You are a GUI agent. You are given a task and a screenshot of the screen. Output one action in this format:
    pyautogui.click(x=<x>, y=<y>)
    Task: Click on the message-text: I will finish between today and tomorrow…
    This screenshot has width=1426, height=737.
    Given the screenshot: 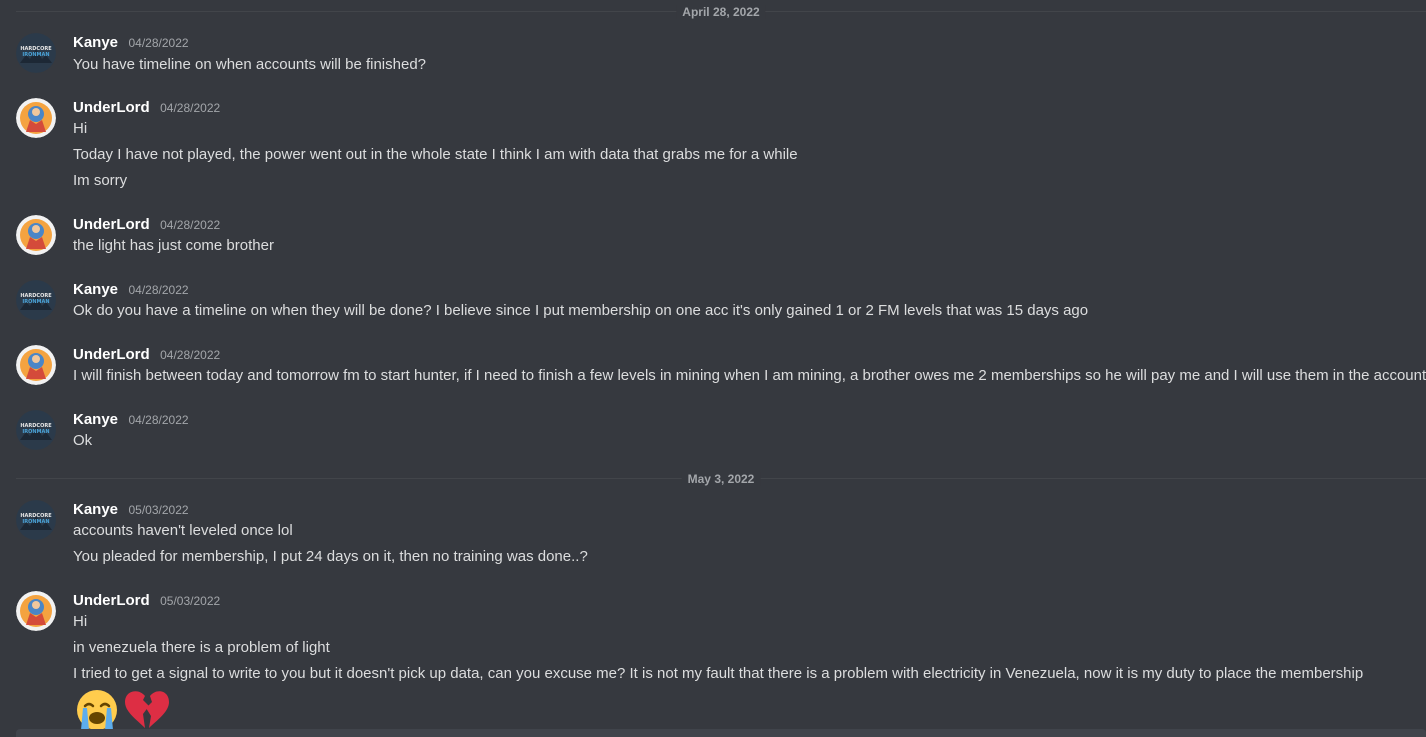 What is the action you would take?
    pyautogui.click(x=749, y=375)
    